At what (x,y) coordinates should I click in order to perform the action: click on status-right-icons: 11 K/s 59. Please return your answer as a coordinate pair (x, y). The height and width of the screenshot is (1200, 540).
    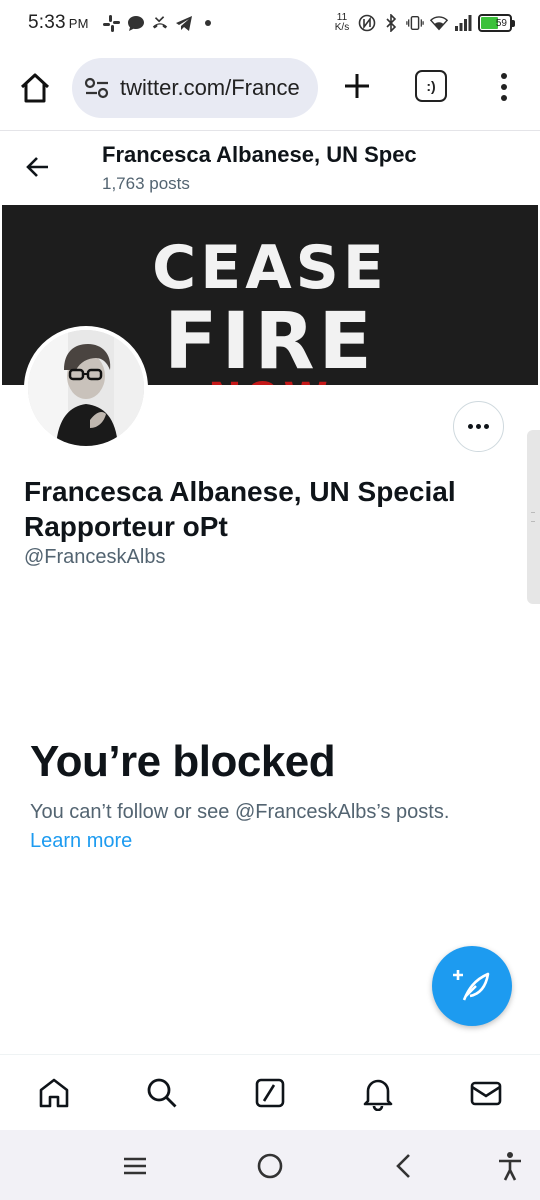
    Looking at the image, I should click on (423, 22).